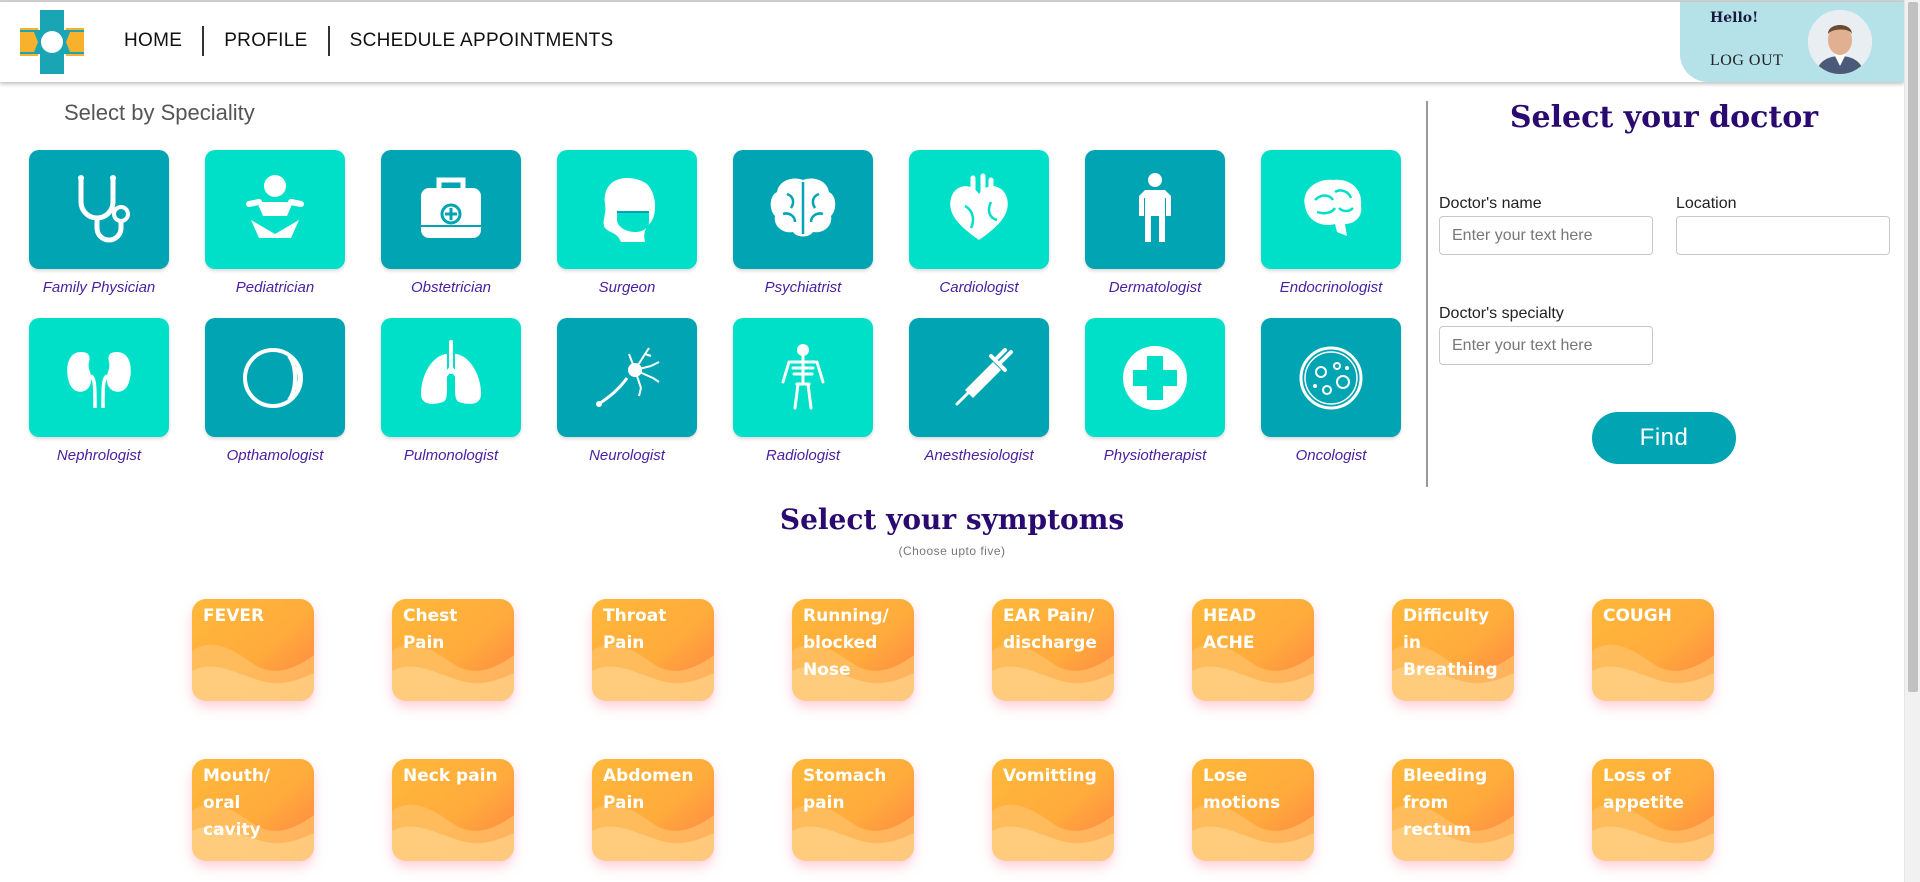 This screenshot has height=882, width=1920. I want to click on vertical-divider, so click(1427, 294).